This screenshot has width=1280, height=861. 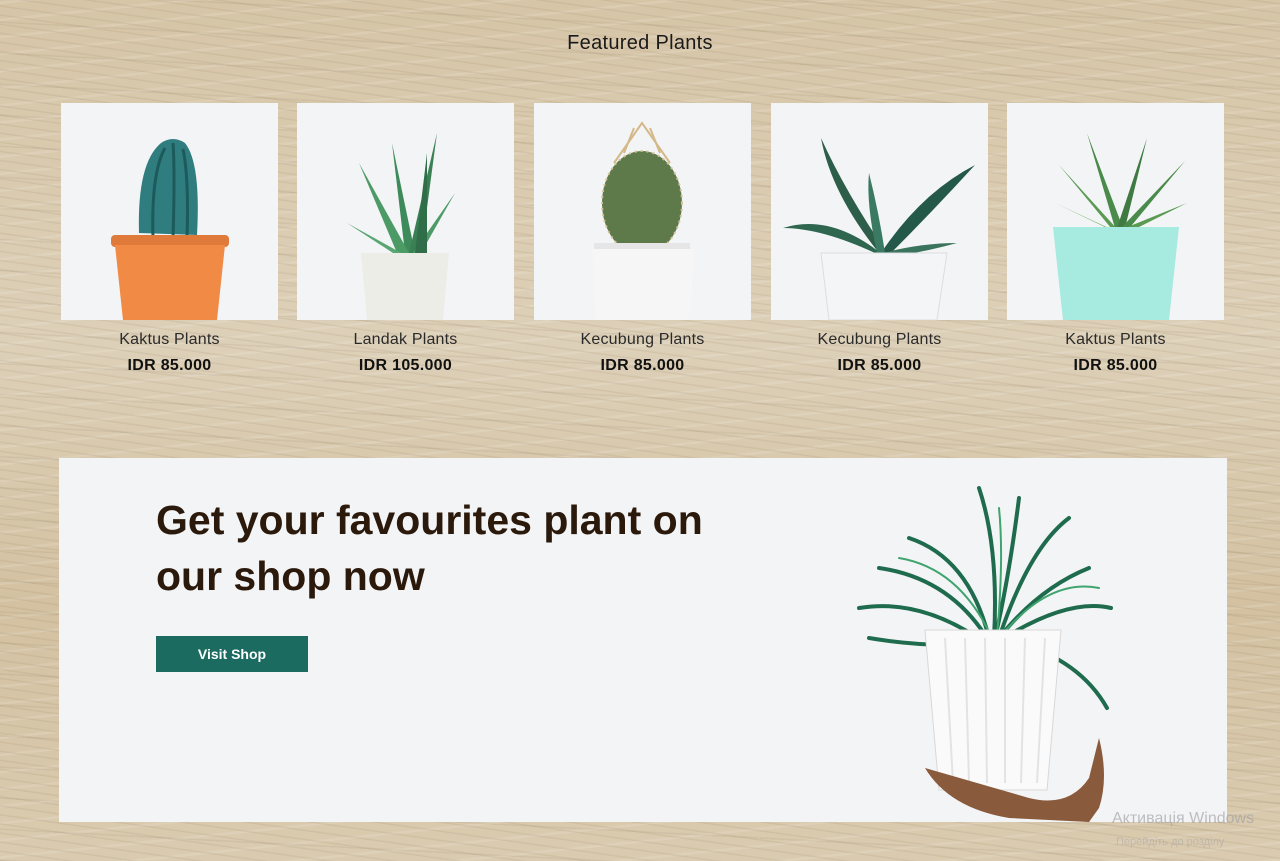 What do you see at coordinates (1170, 842) in the screenshot?
I see `windows-activation-subtext: Перейдіть до розділу` at bounding box center [1170, 842].